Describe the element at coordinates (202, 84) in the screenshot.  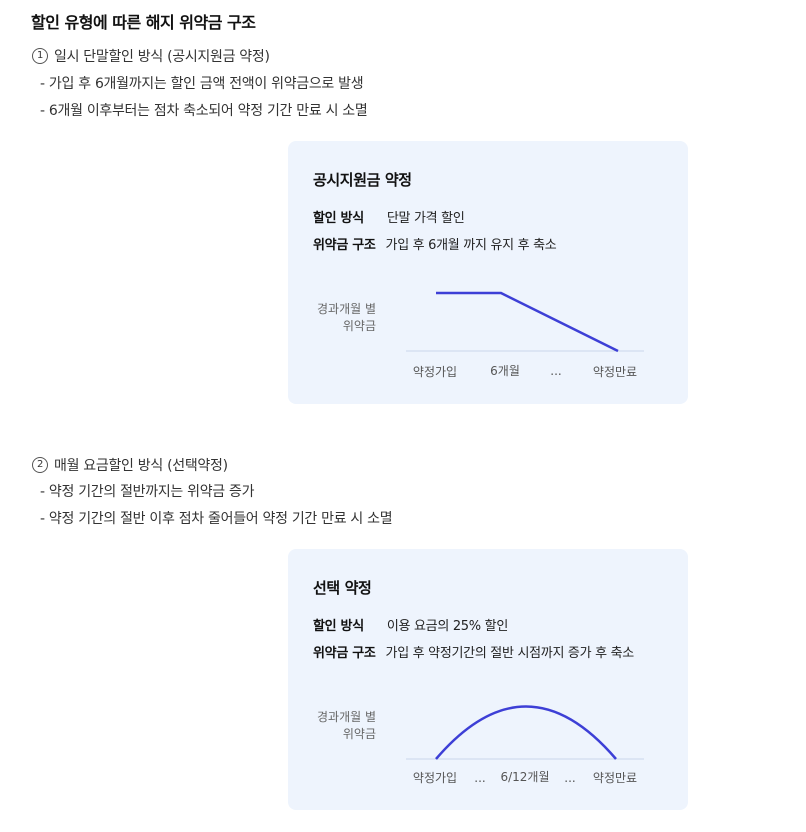
I see `section-1-bullet-1: - 가입 후 6개월까지는 할인 금액 전액이 위약금으로 발생` at that location.